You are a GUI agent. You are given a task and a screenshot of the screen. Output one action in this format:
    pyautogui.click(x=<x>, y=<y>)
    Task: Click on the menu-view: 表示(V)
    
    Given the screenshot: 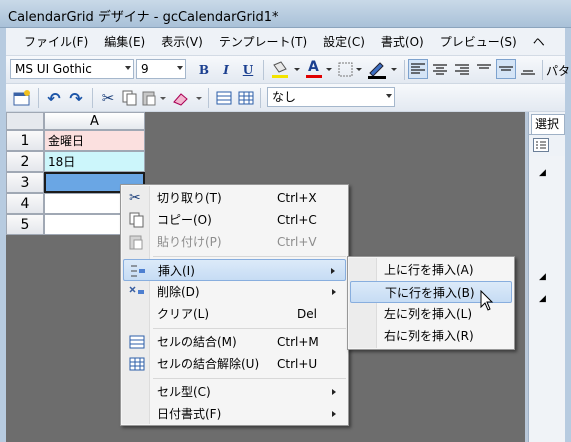 What is the action you would take?
    pyautogui.click(x=182, y=42)
    